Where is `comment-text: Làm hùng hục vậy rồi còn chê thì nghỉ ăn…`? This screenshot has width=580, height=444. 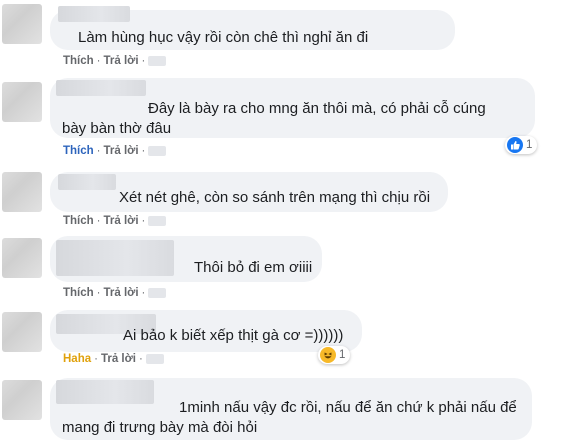 comment-text: Làm hùng hục vậy rồi còn chê thì nghỉ ăn… is located at coordinates (223, 37).